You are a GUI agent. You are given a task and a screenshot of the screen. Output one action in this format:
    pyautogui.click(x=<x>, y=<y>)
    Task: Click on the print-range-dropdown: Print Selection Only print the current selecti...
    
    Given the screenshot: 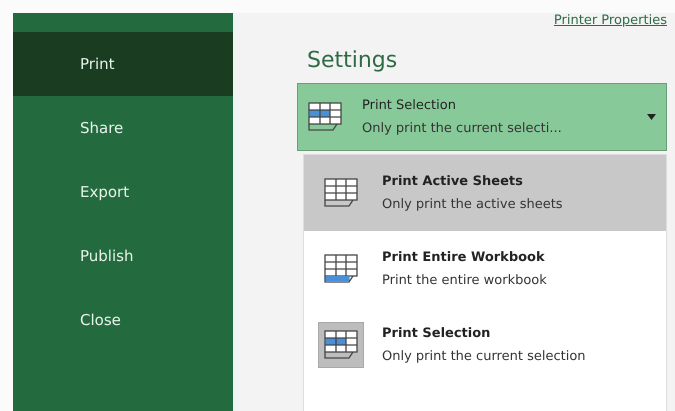 What is the action you would take?
    pyautogui.click(x=482, y=117)
    